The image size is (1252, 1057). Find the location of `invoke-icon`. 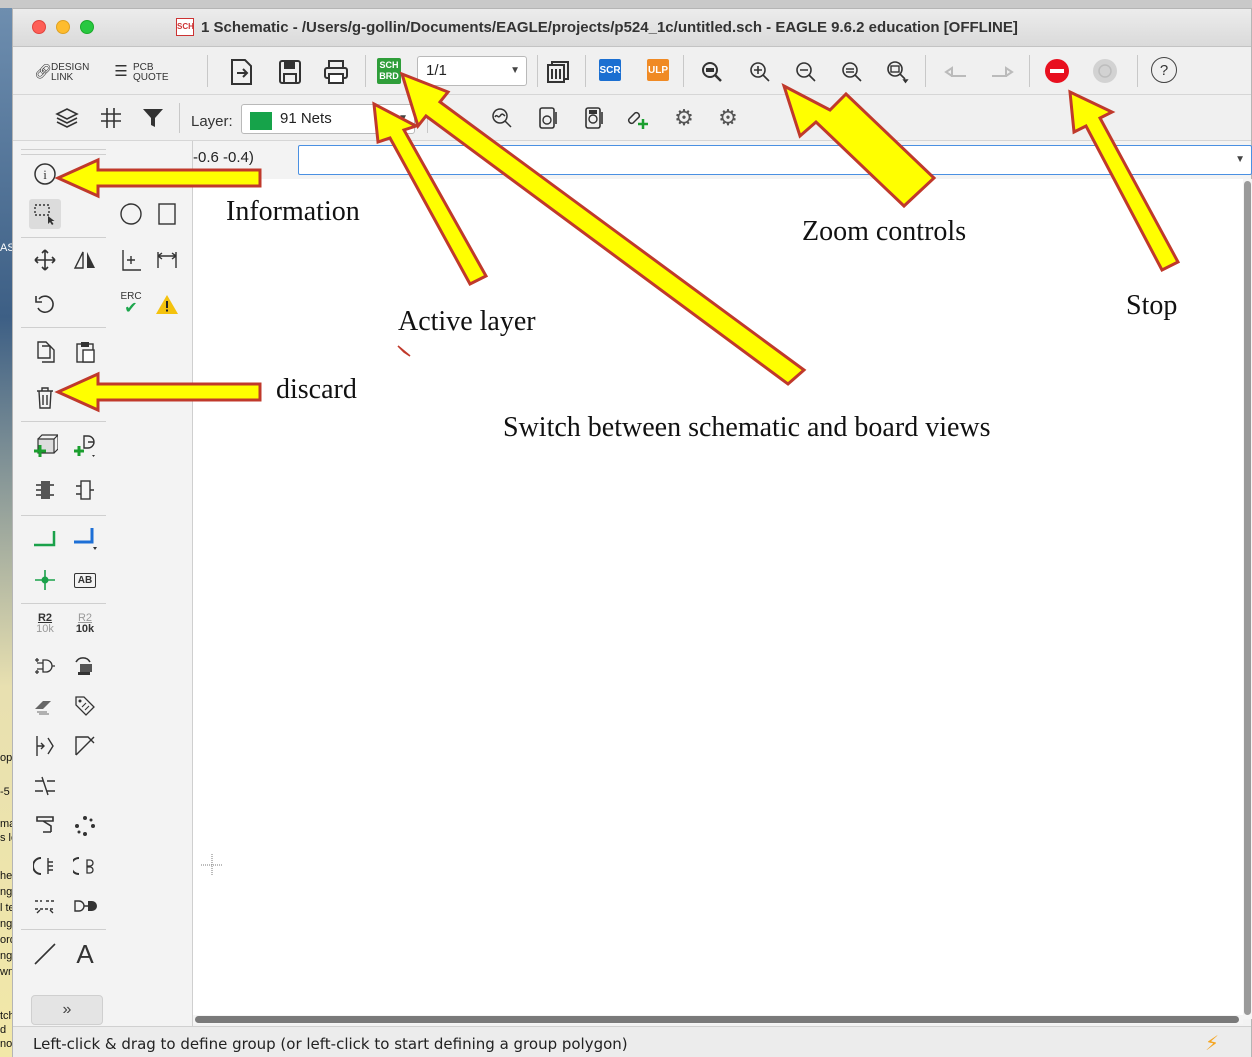

invoke-icon is located at coordinates (85, 490).